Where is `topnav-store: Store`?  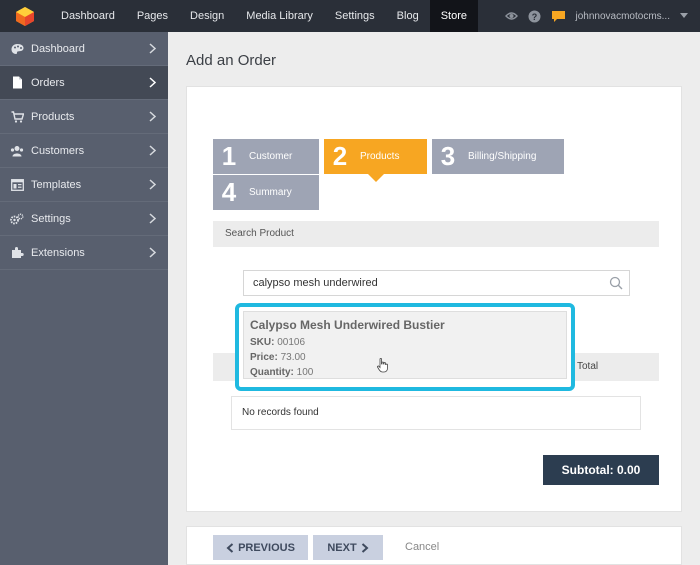
topnav-store: Store is located at coordinates (453, 16).